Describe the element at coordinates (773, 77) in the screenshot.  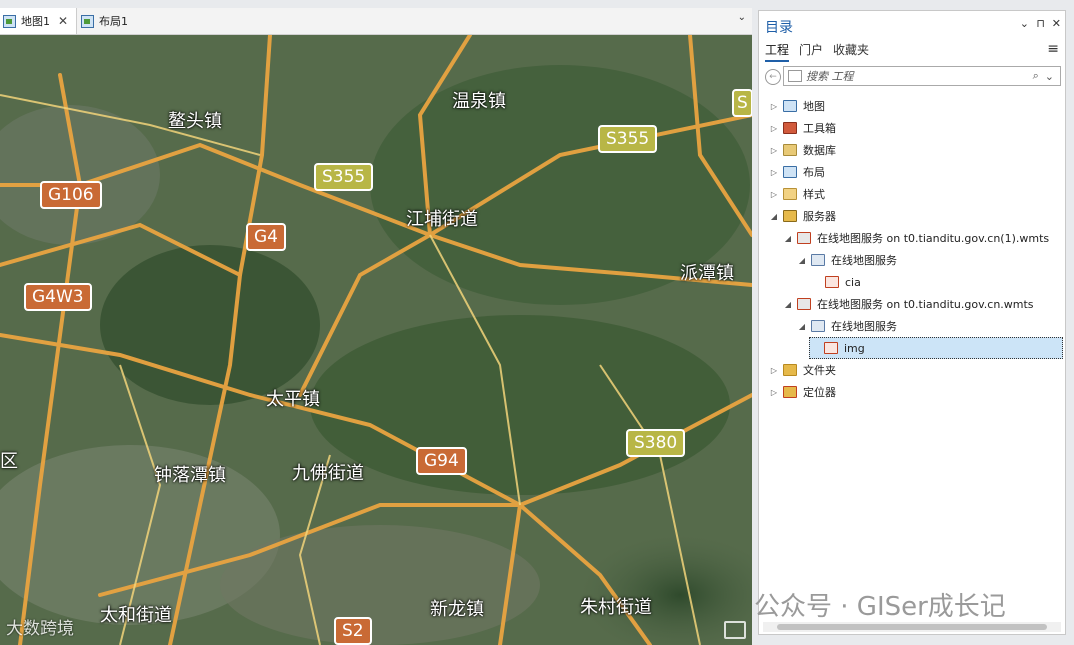
I see `back-arrow-icon: ←` at that location.